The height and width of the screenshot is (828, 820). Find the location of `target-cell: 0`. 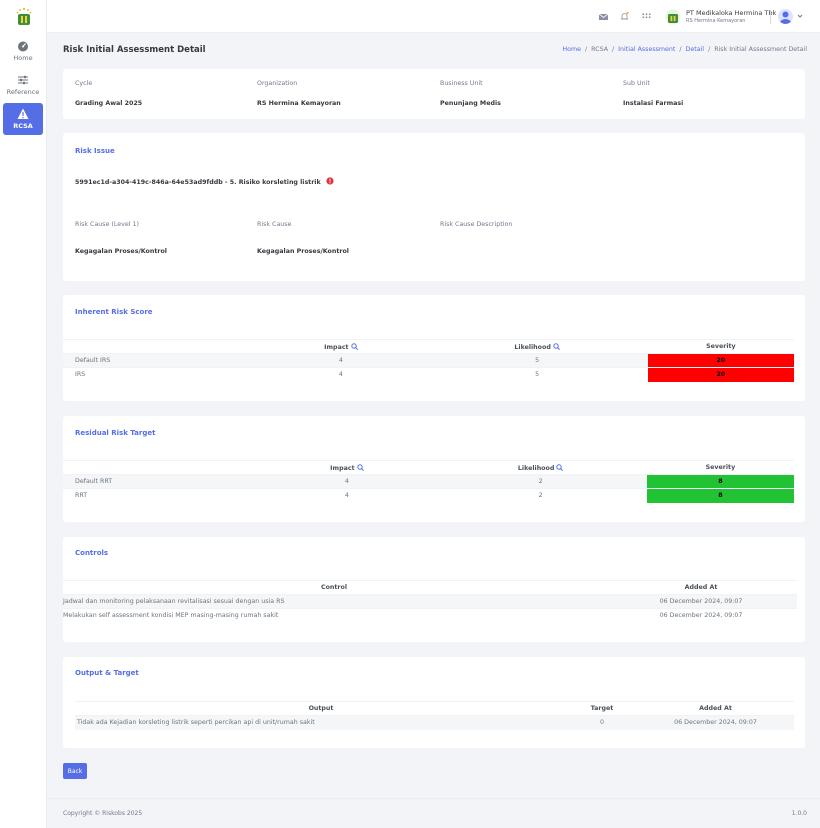

target-cell: 0 is located at coordinates (602, 722).